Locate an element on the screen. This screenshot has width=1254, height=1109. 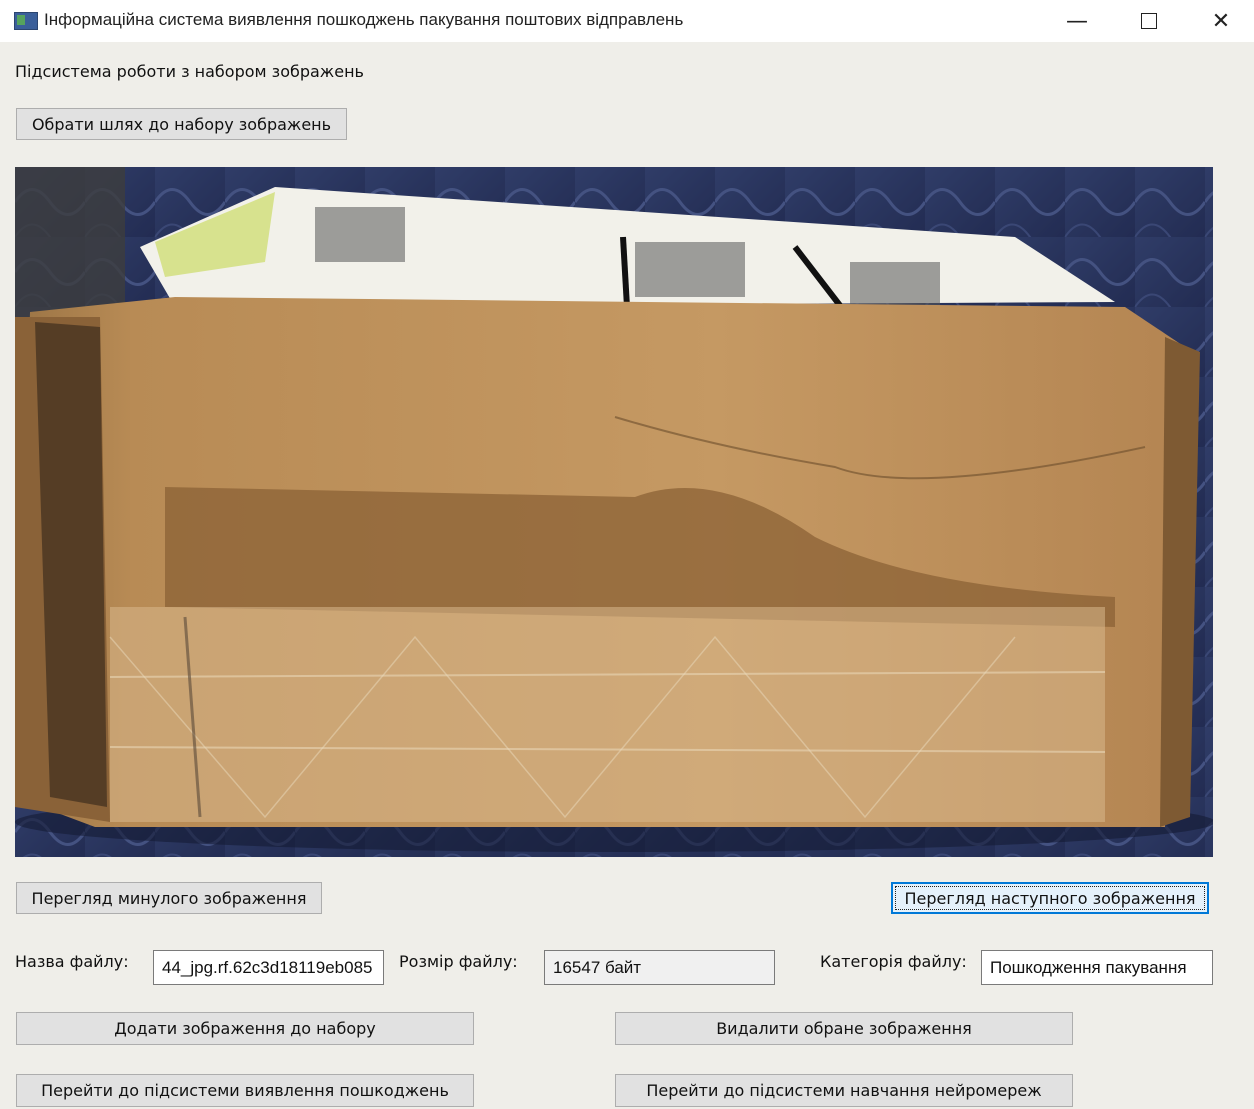
file-size-field: 16547 байт is located at coordinates (659, 967).